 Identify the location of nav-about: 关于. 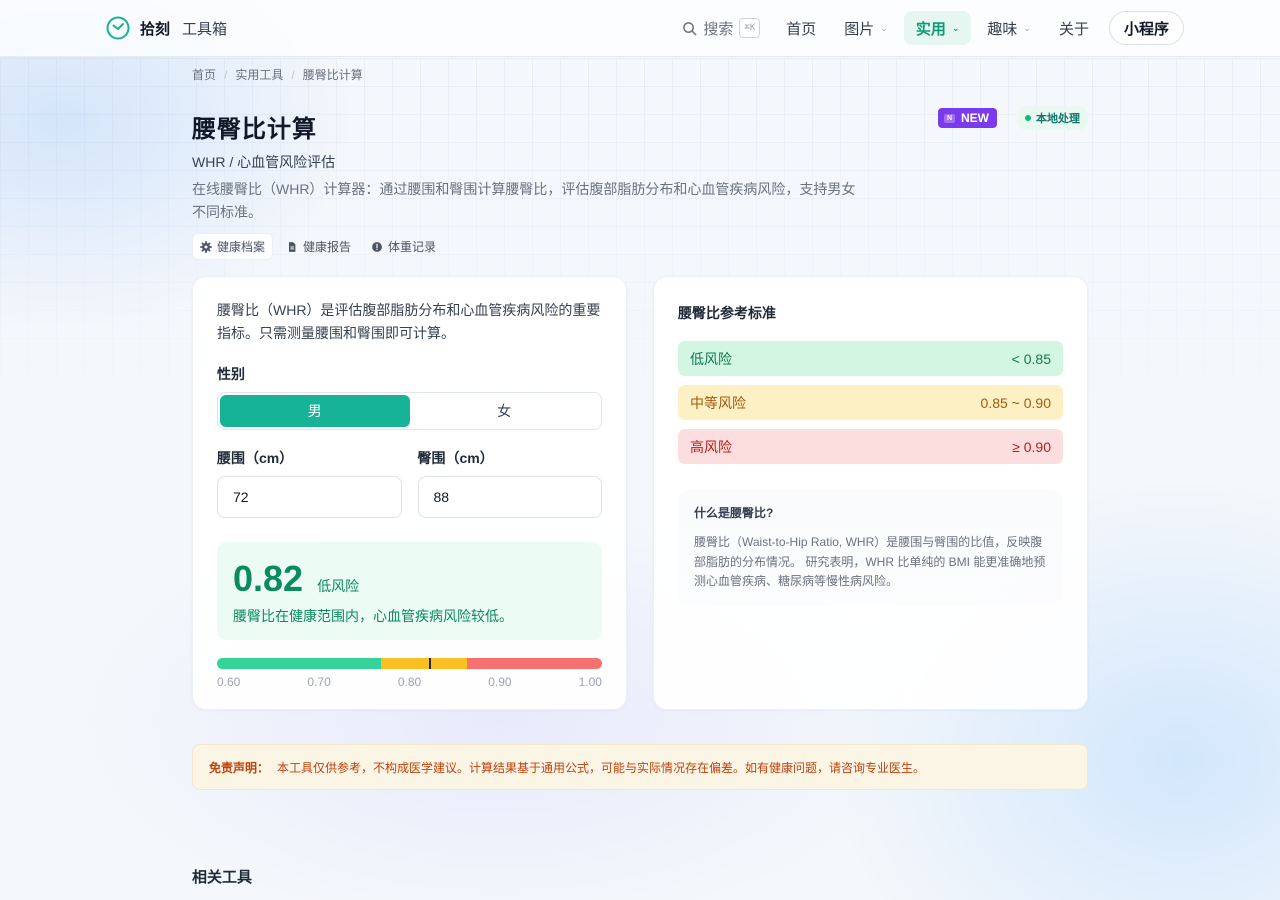
(1074, 28).